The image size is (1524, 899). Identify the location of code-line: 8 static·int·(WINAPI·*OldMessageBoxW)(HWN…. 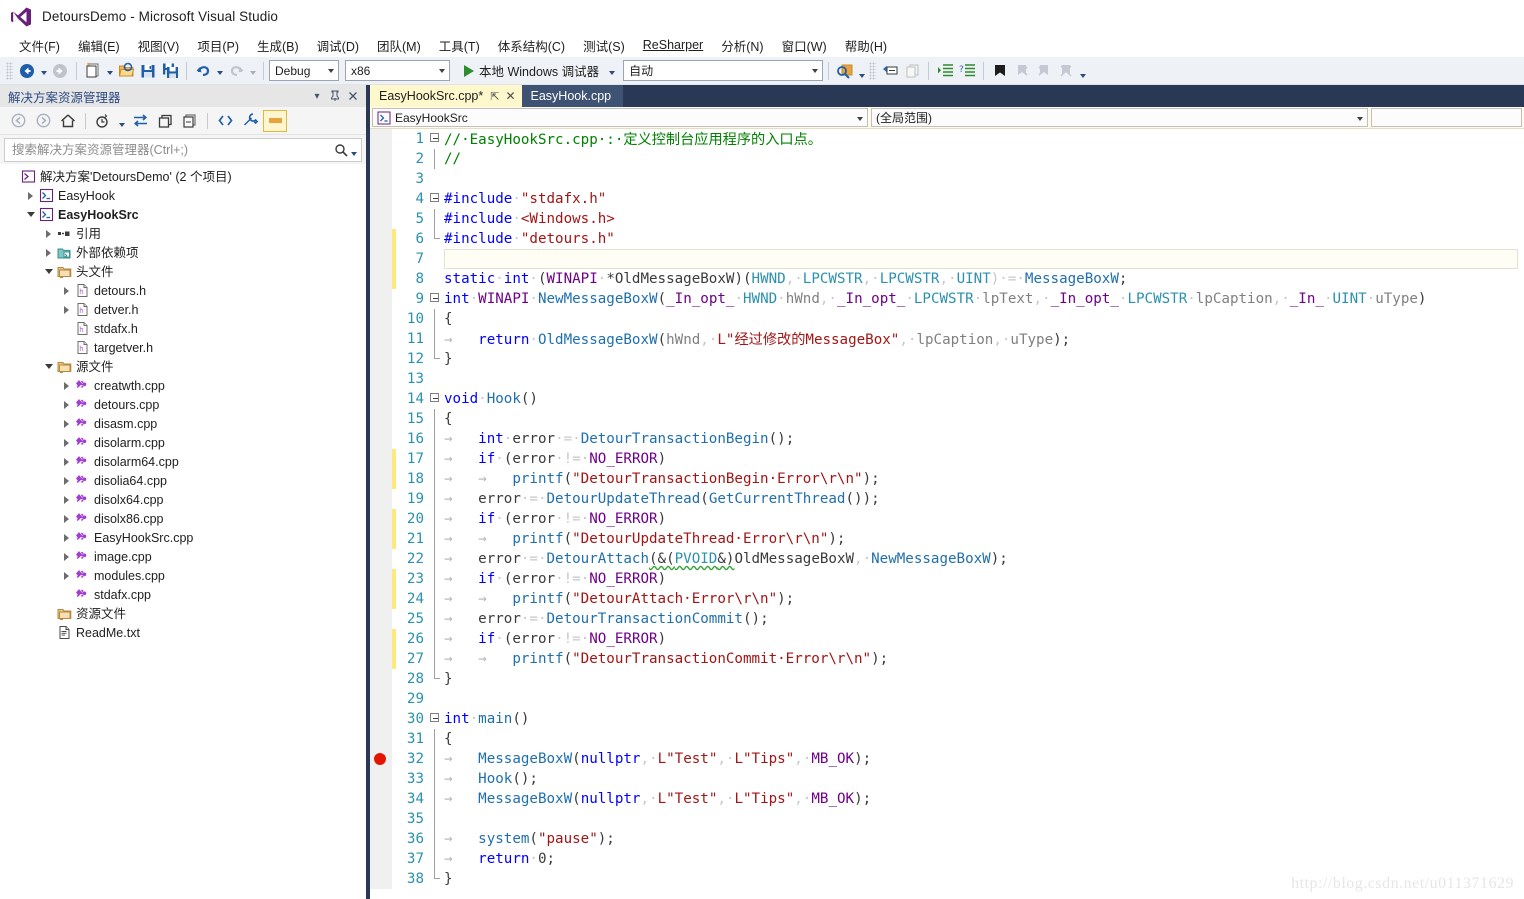
(947, 279).